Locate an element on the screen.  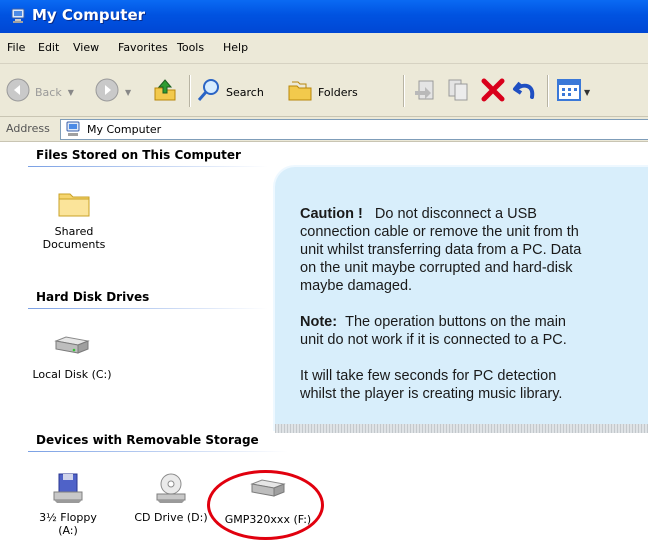
floppy-drive-icon is located at coordinates (68, 490).